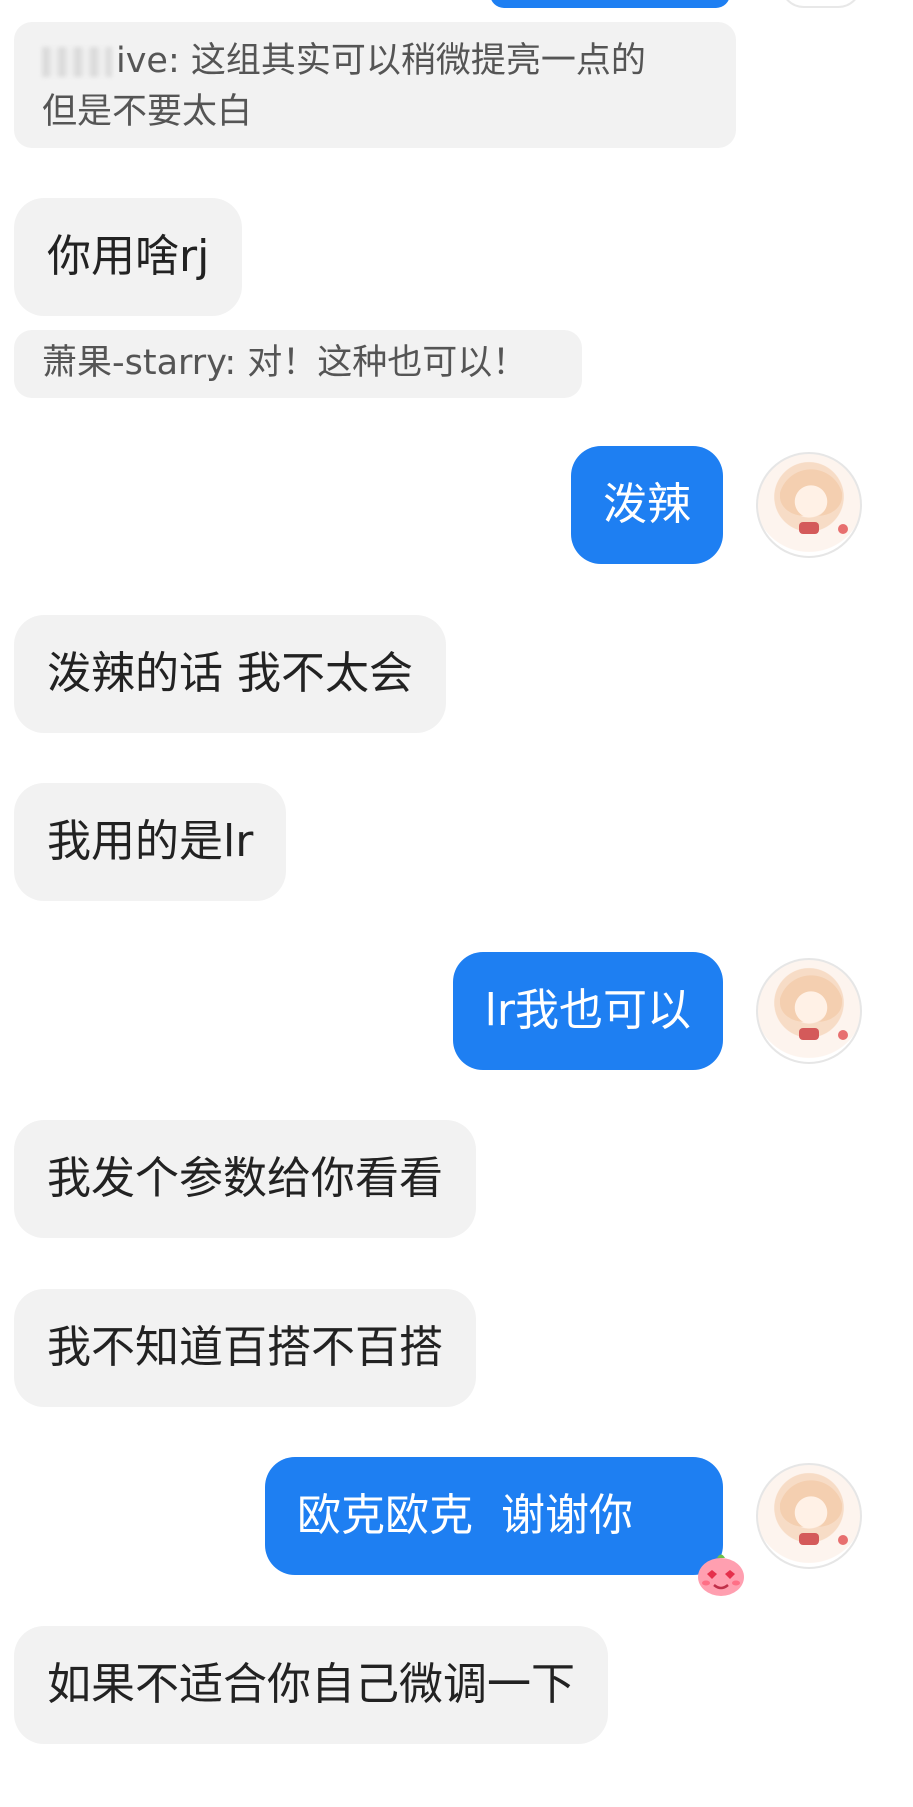 The width and height of the screenshot is (913, 1807). I want to click on message-text: 泼辣, so click(647, 505).